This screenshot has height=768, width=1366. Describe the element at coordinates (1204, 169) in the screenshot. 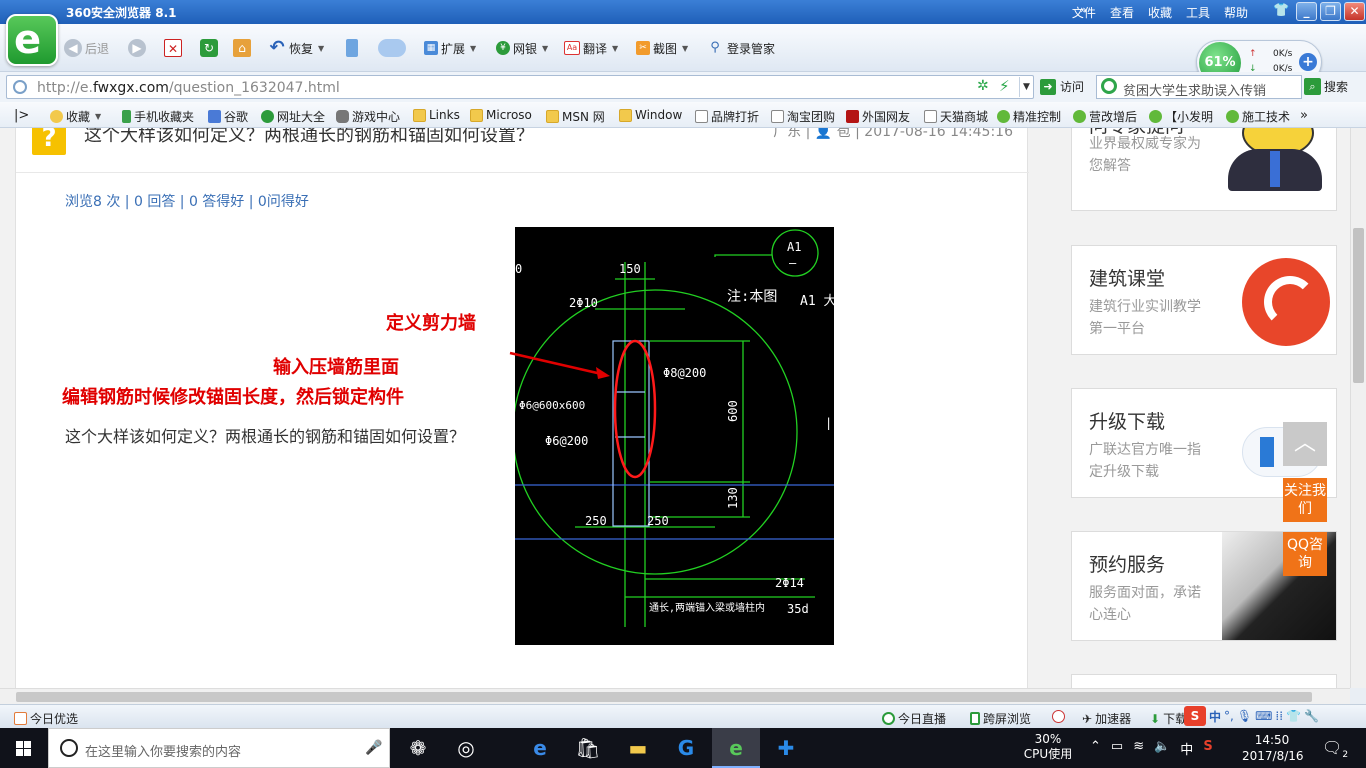

I see `sidebar-card-expert: 问专家提问 业界最权威专家为您解答` at that location.